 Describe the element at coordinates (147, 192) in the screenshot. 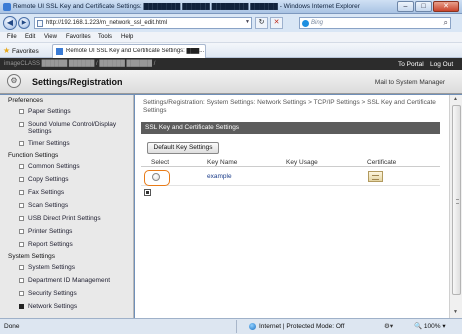

I see `page-top-icon` at that location.